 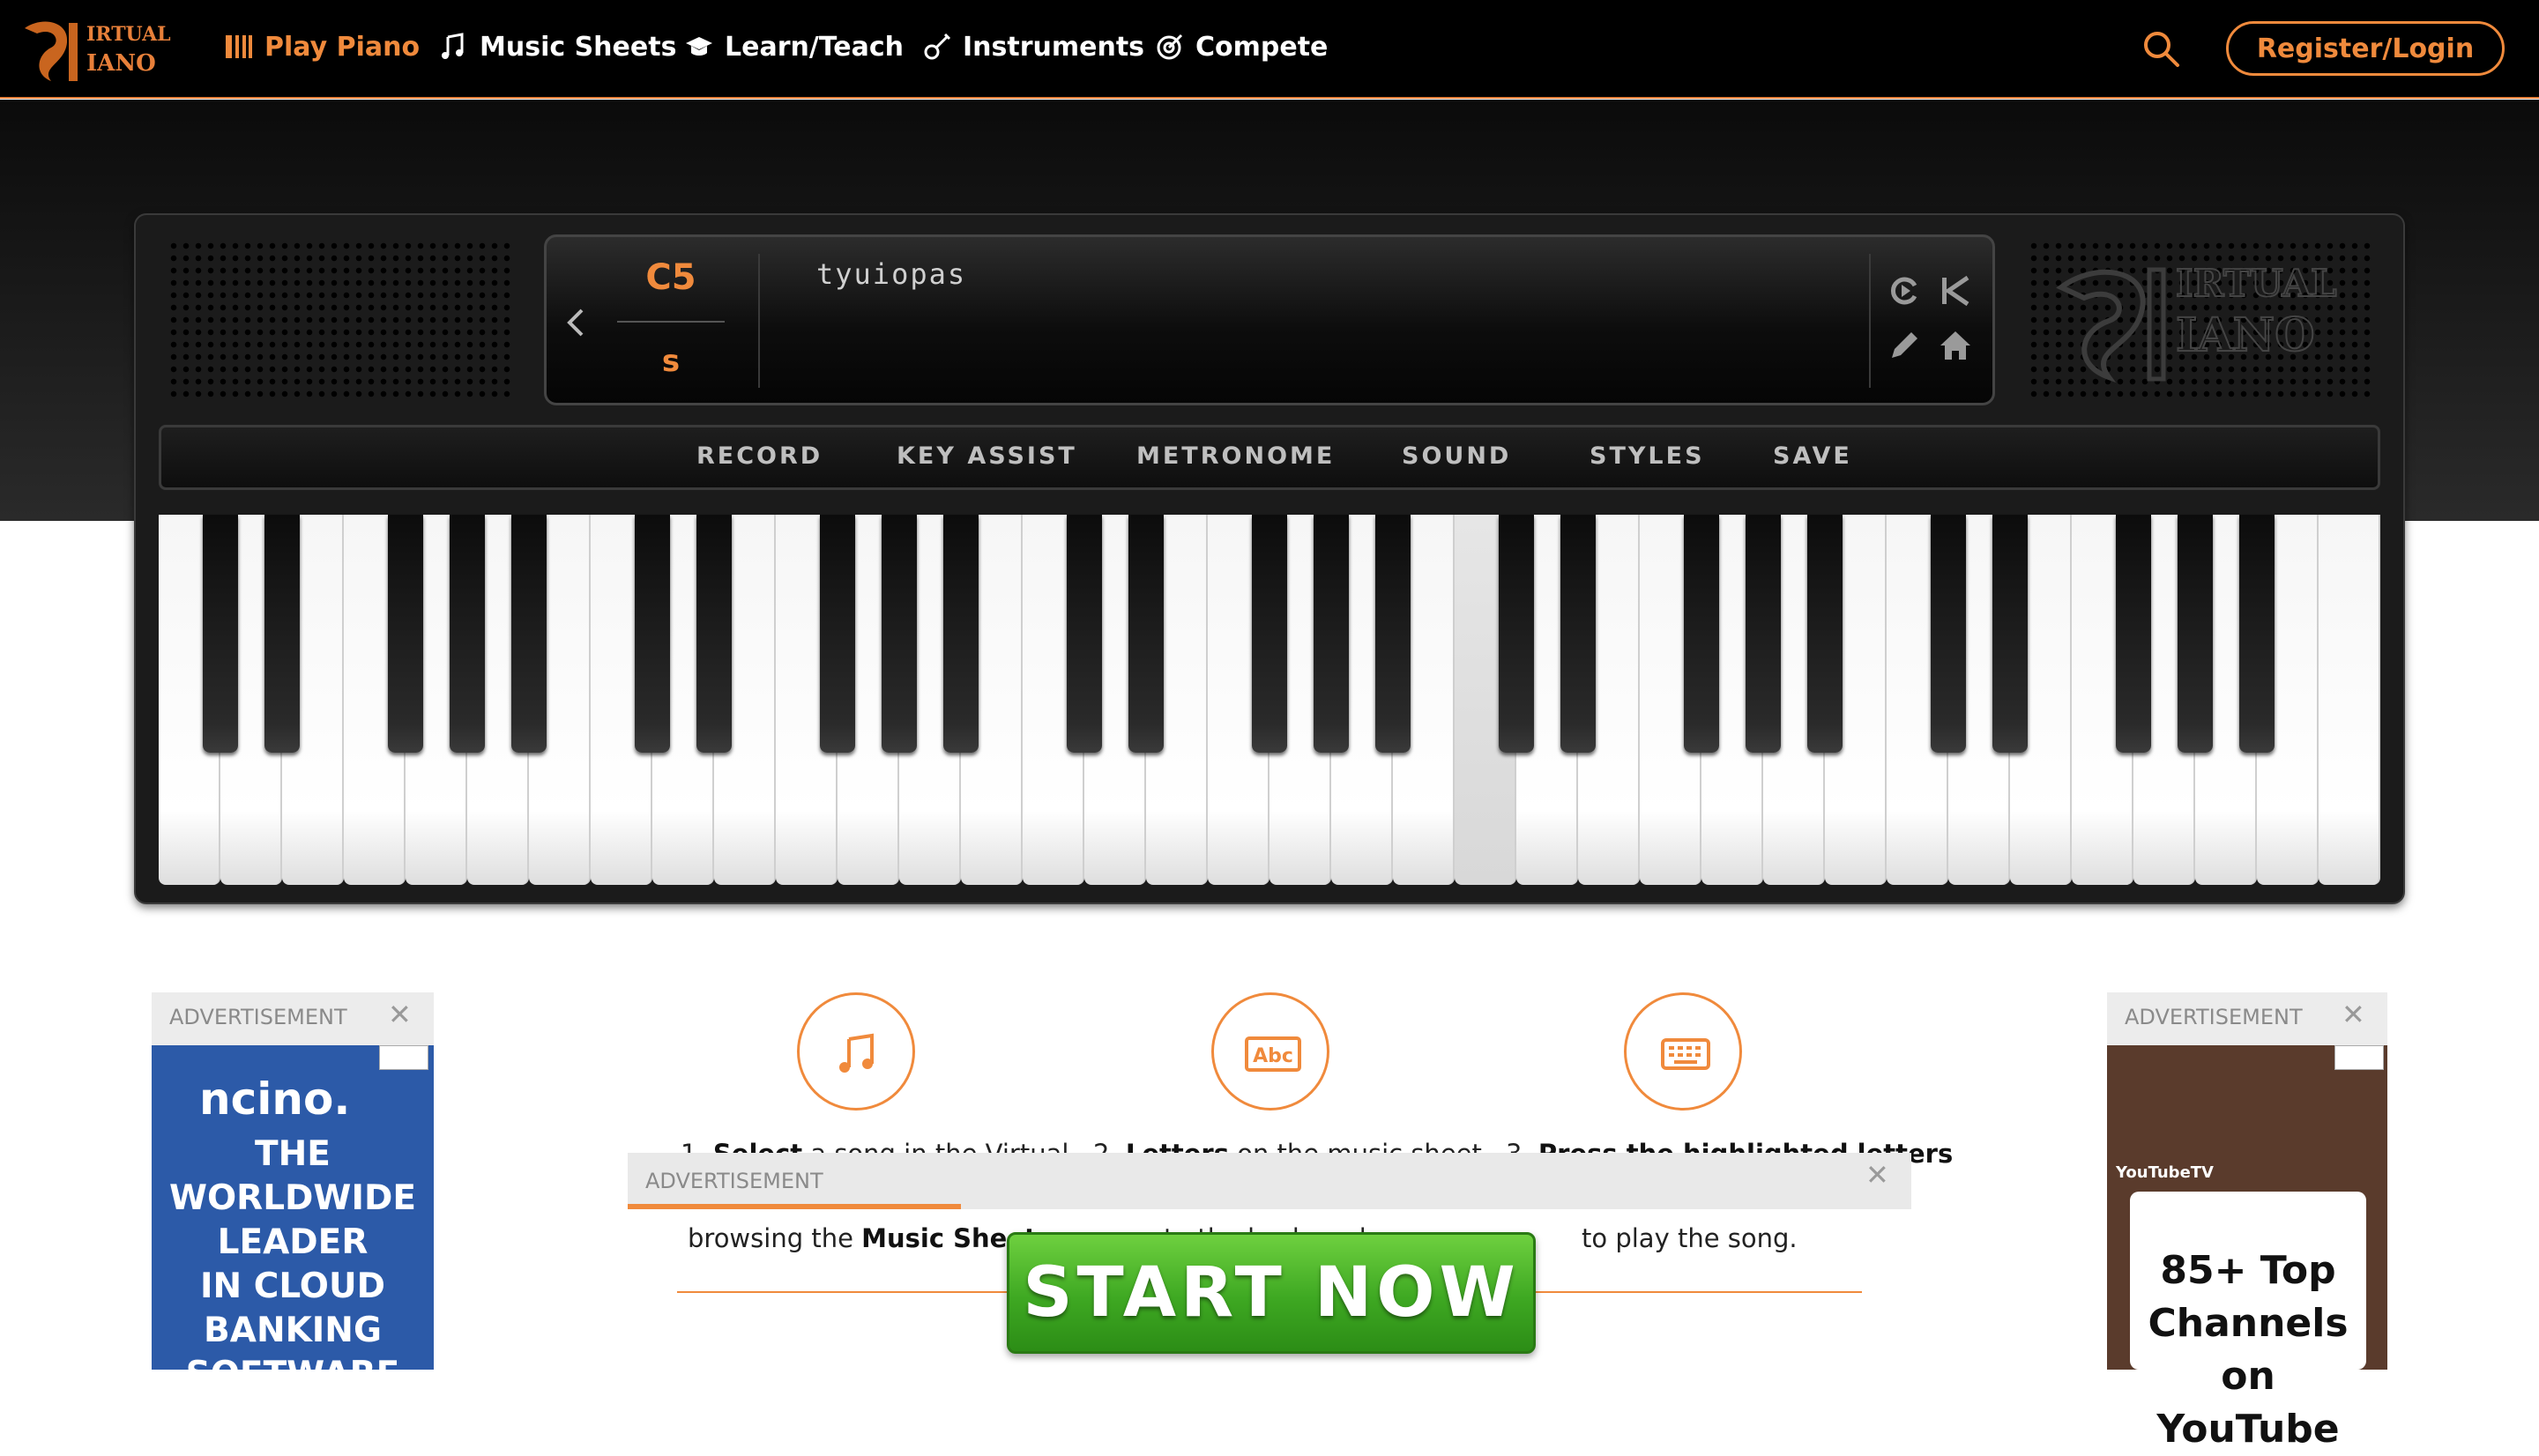 I want to click on keyboard-icon, so click(x=1685, y=1054).